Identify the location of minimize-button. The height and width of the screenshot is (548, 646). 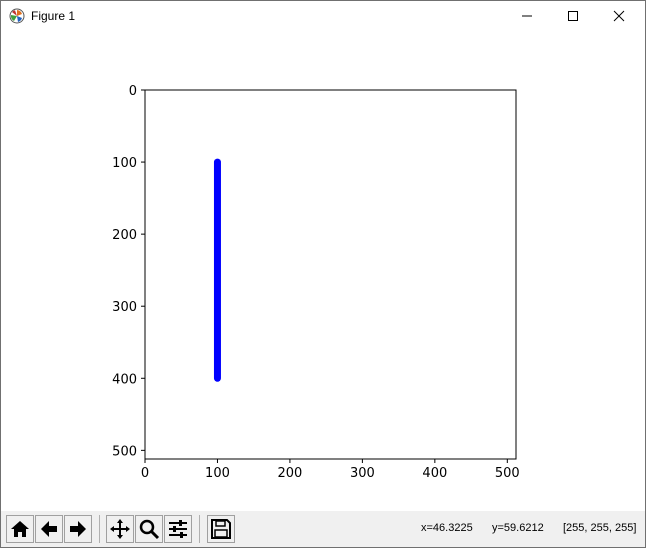
(527, 16).